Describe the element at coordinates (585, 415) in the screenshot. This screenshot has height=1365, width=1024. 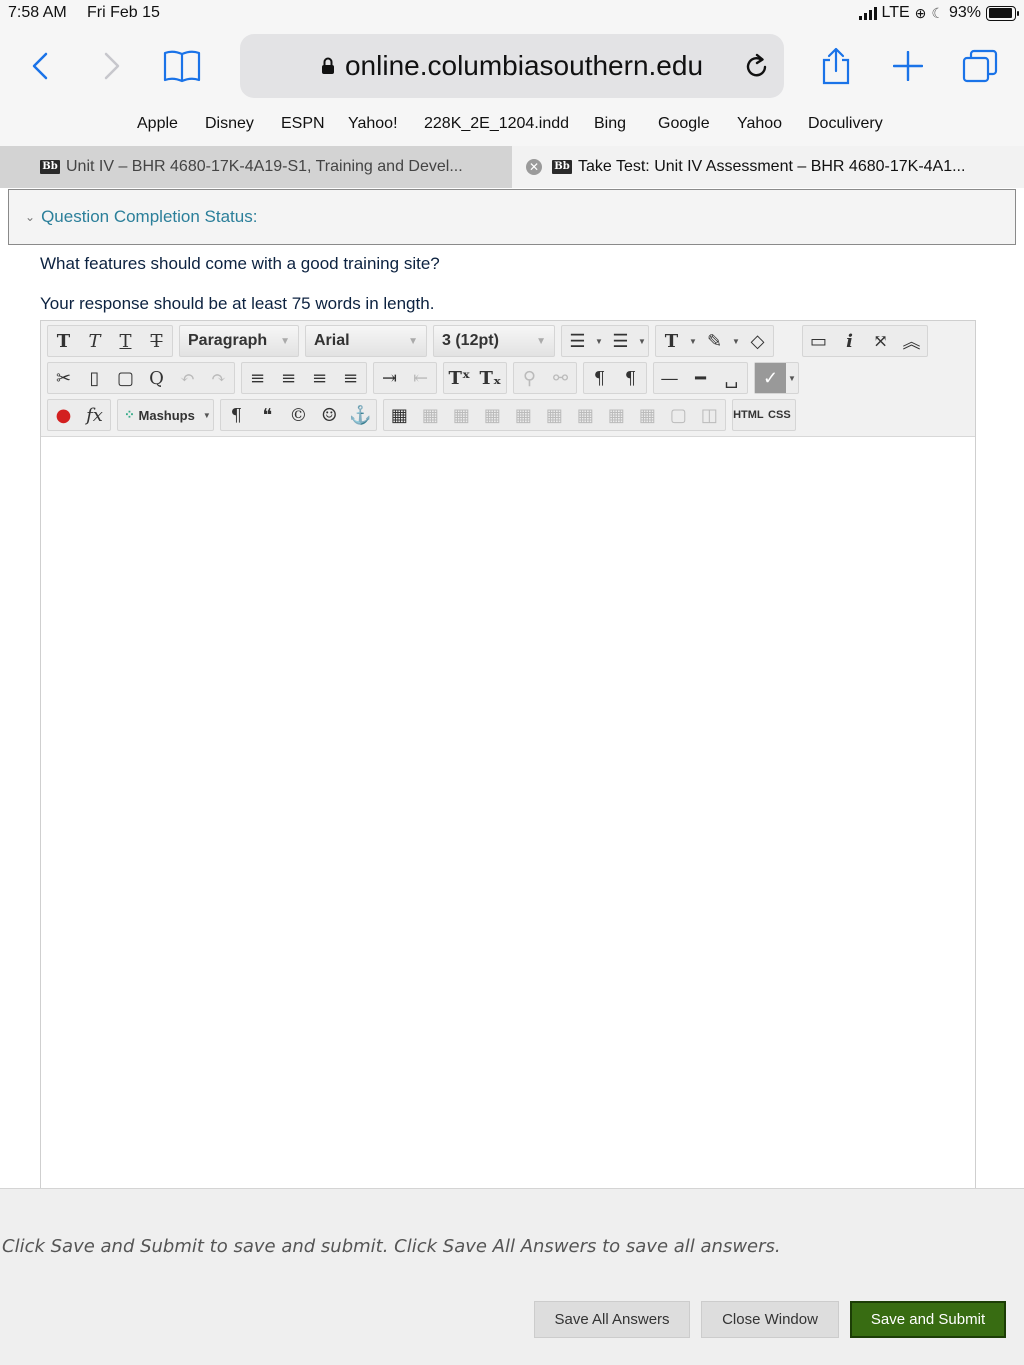
I see `insert-col-before-icon: ▦` at that location.